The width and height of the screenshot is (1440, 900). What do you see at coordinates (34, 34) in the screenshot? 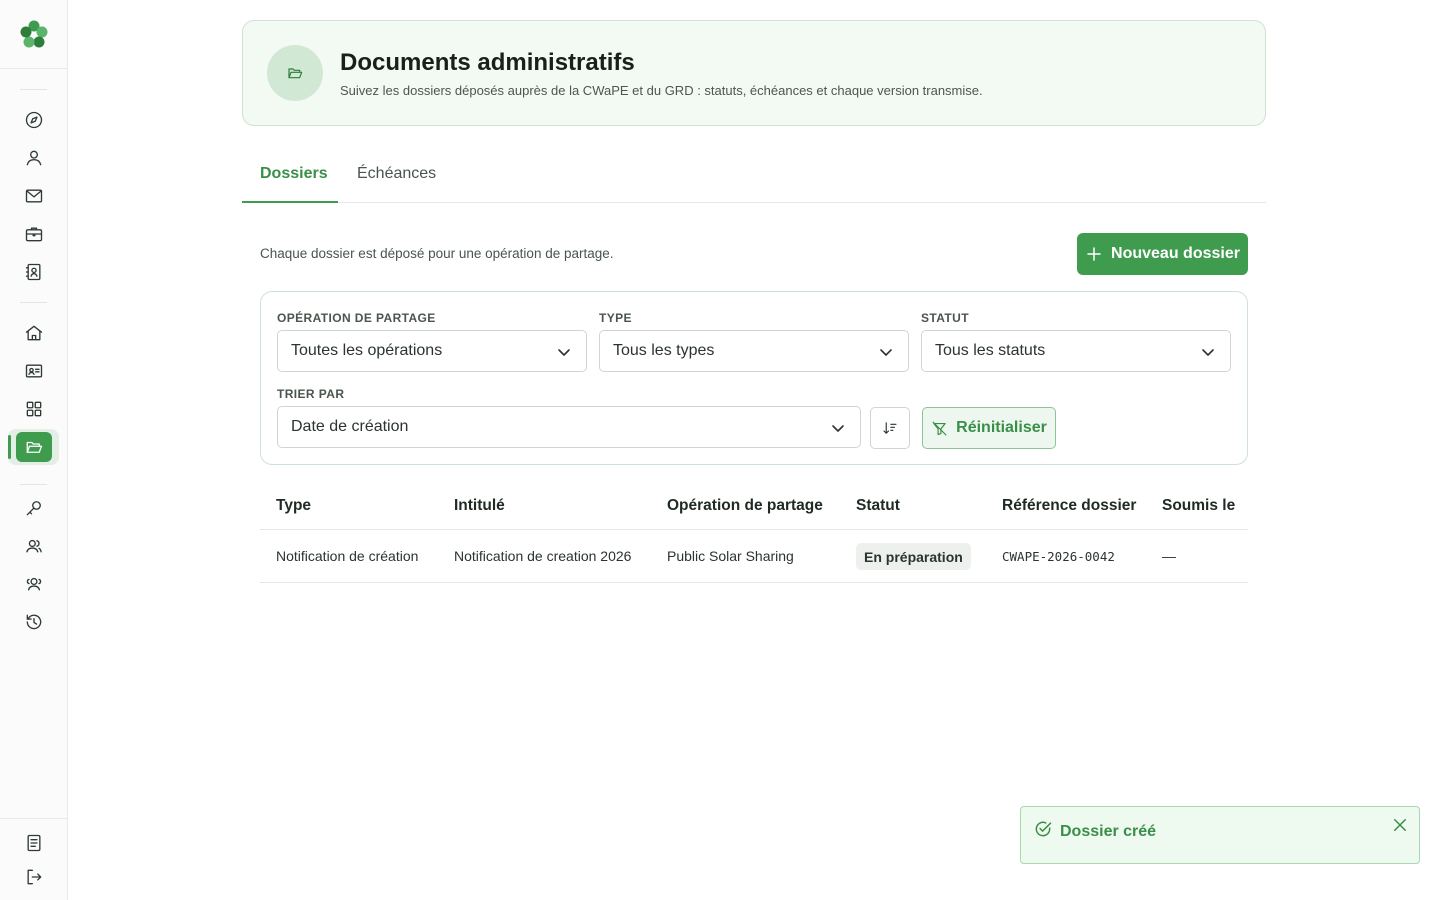
I see `clover-logo` at bounding box center [34, 34].